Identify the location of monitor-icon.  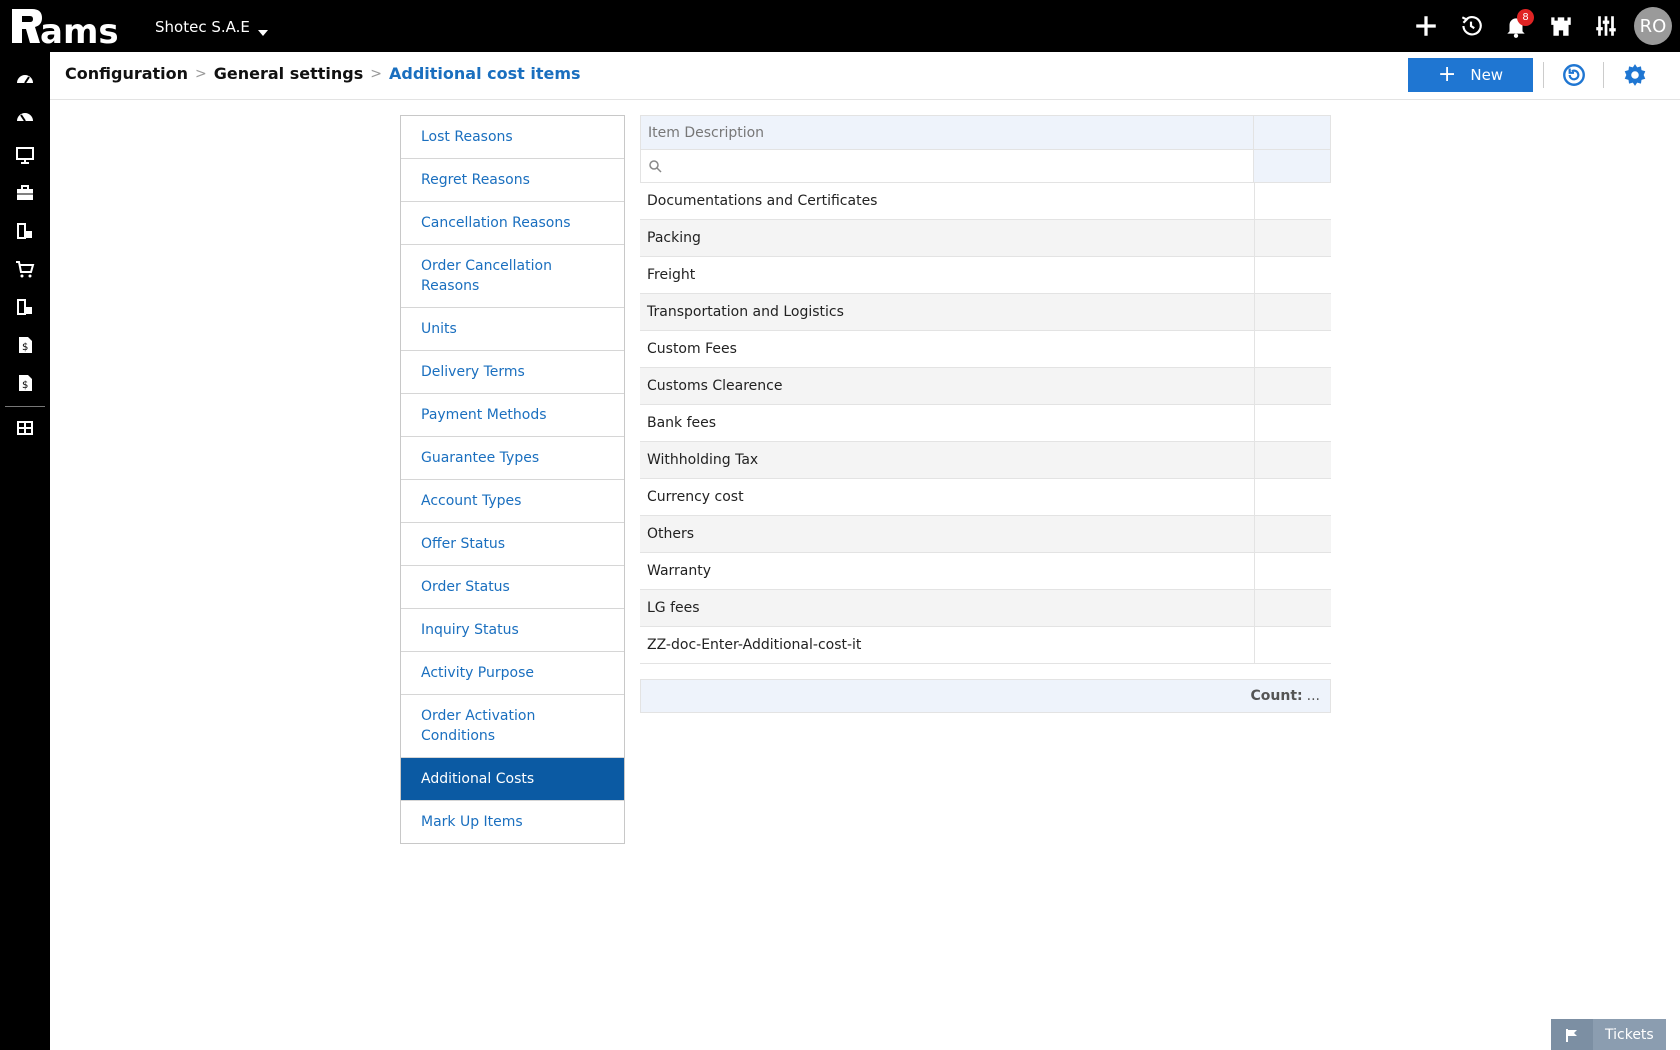
(25, 155).